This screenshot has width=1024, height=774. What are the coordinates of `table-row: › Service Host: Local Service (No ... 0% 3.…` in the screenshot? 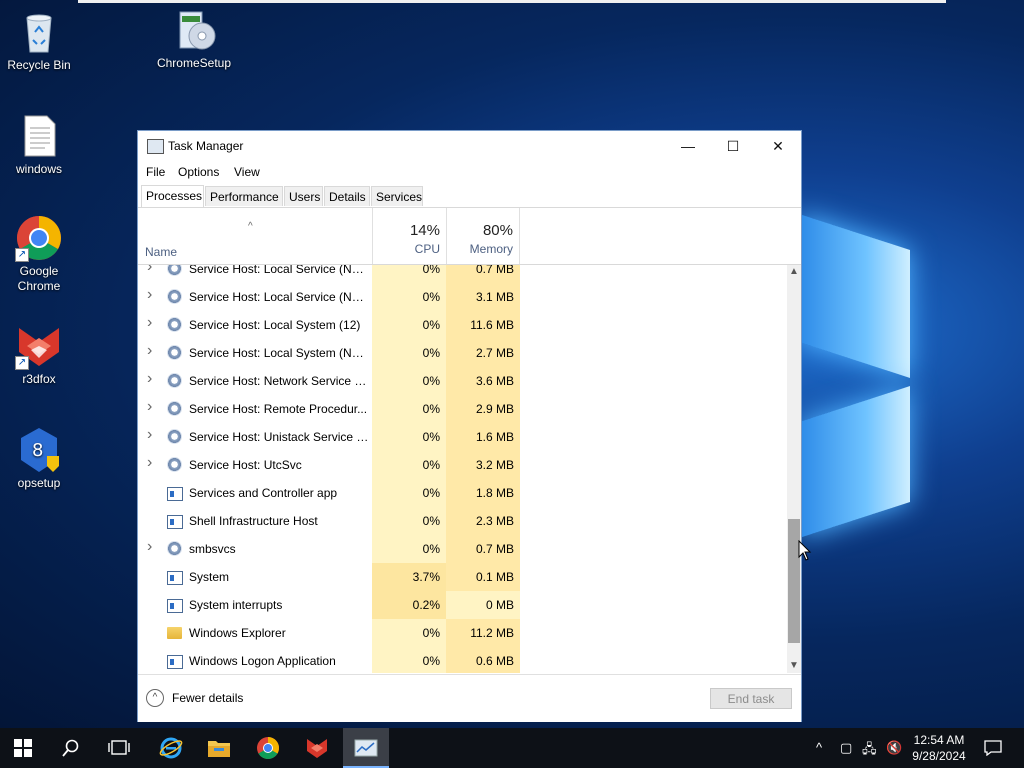 It's located at (462, 297).